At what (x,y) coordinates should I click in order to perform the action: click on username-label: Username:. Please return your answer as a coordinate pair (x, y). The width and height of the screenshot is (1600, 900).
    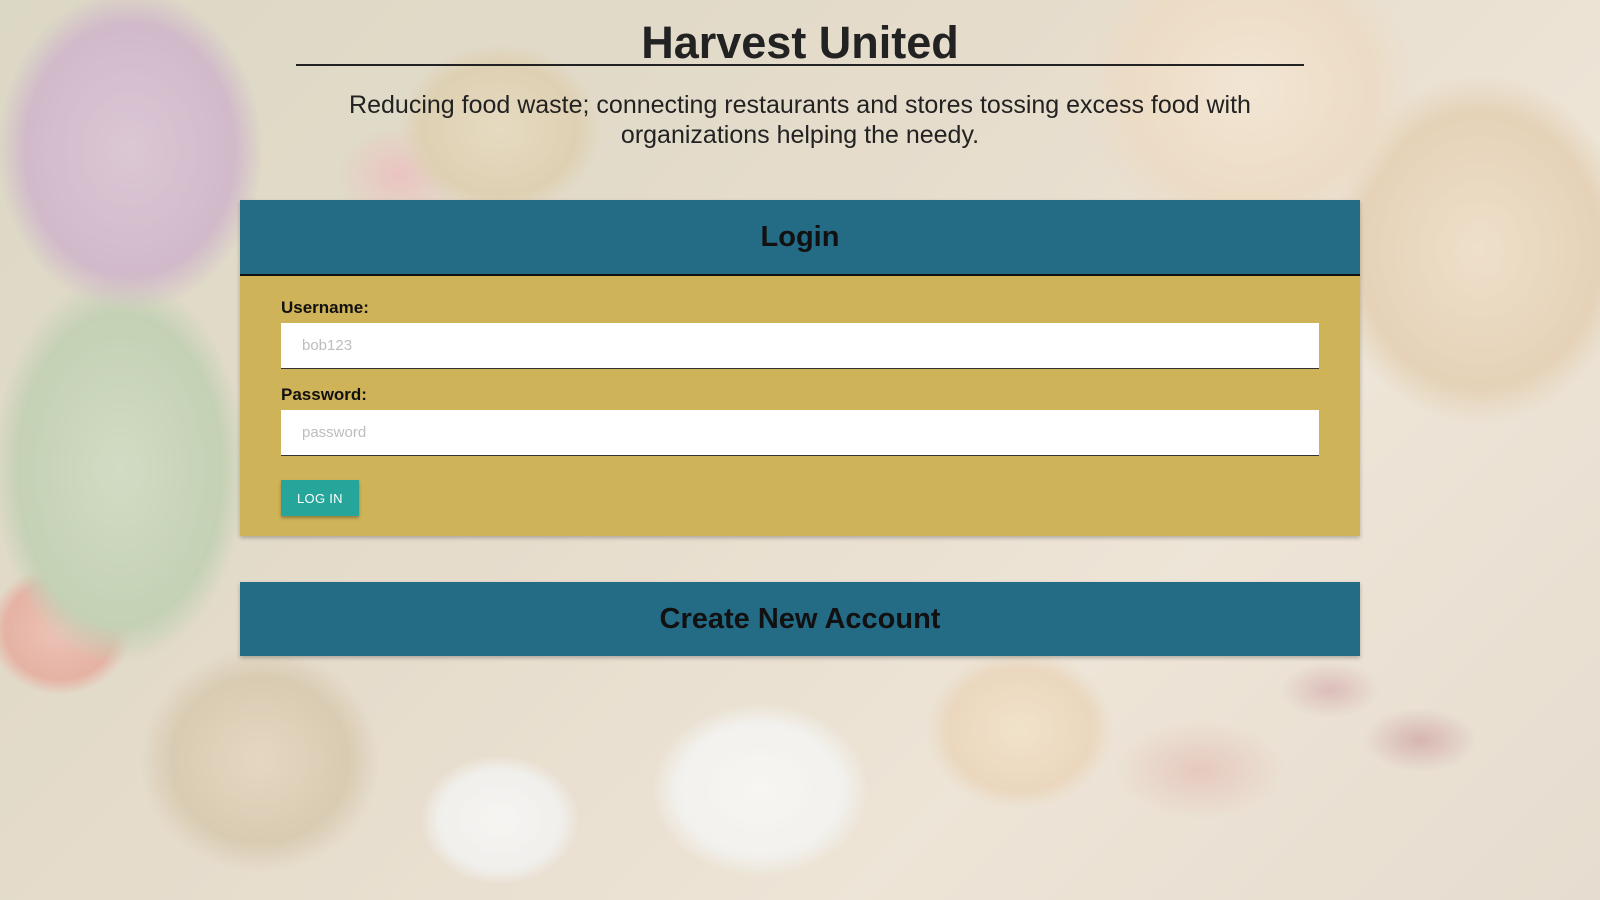
    Looking at the image, I should click on (325, 307).